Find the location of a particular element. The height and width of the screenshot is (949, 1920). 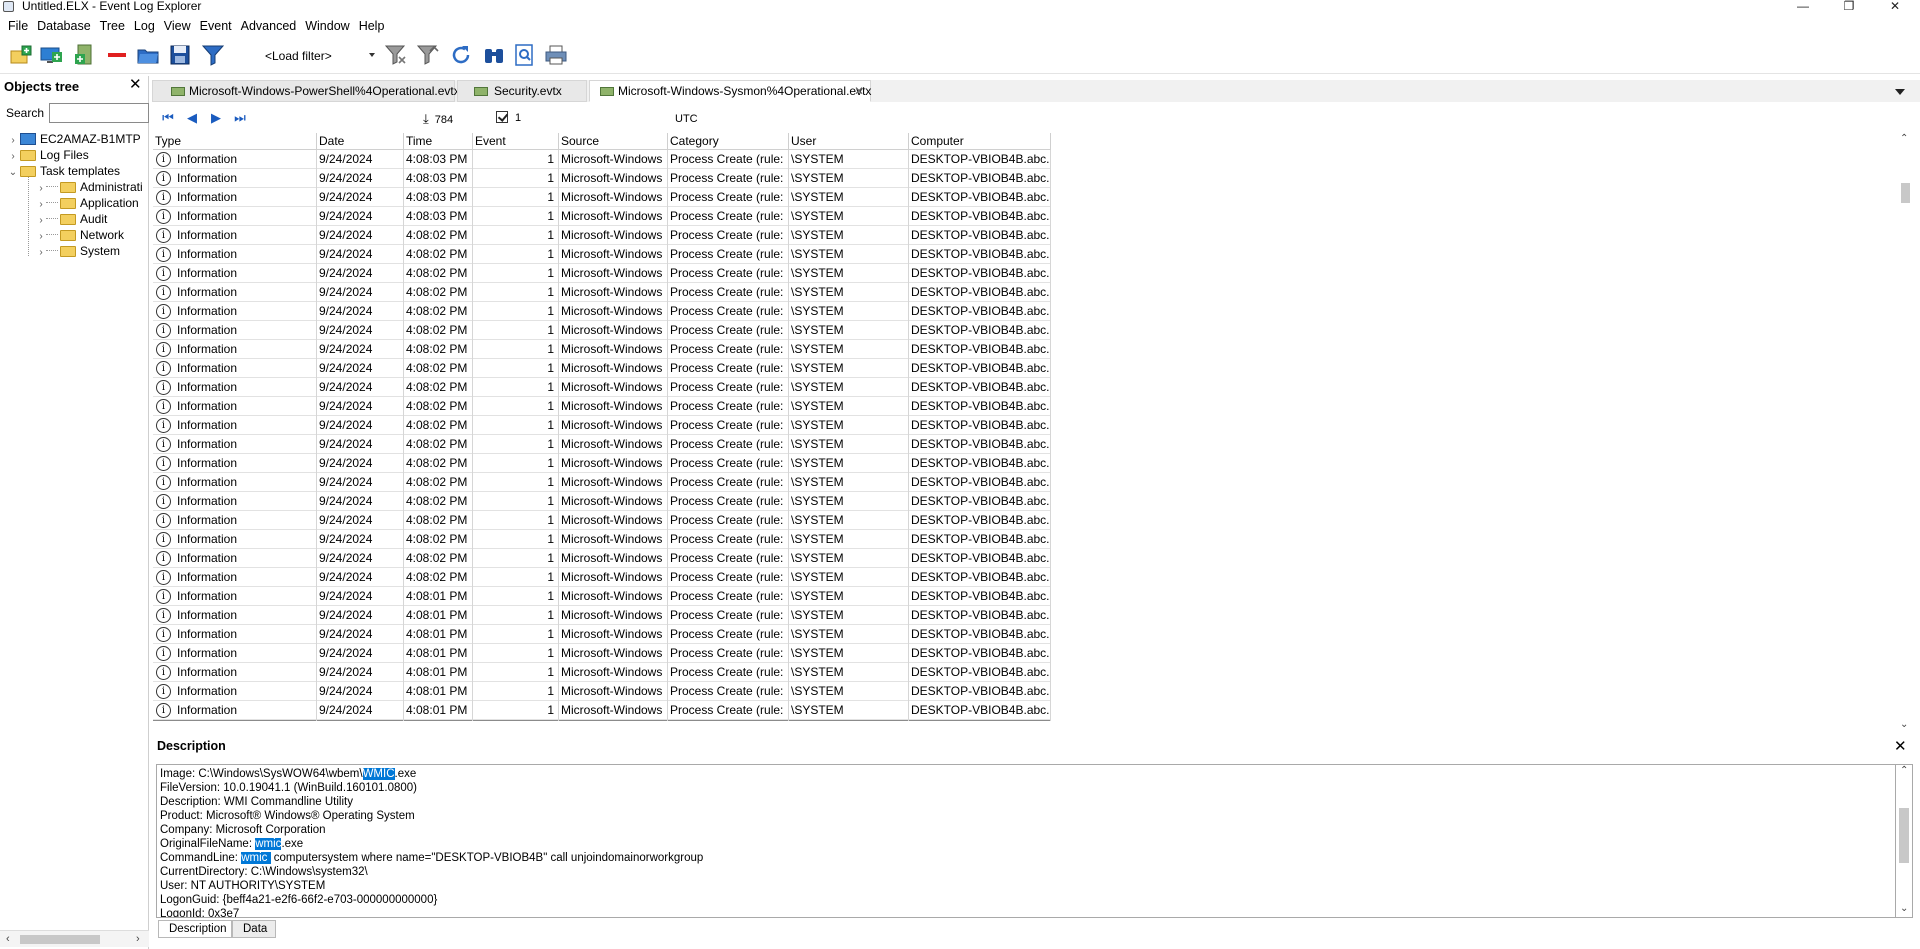

add-log-icon is located at coordinates (84, 55).